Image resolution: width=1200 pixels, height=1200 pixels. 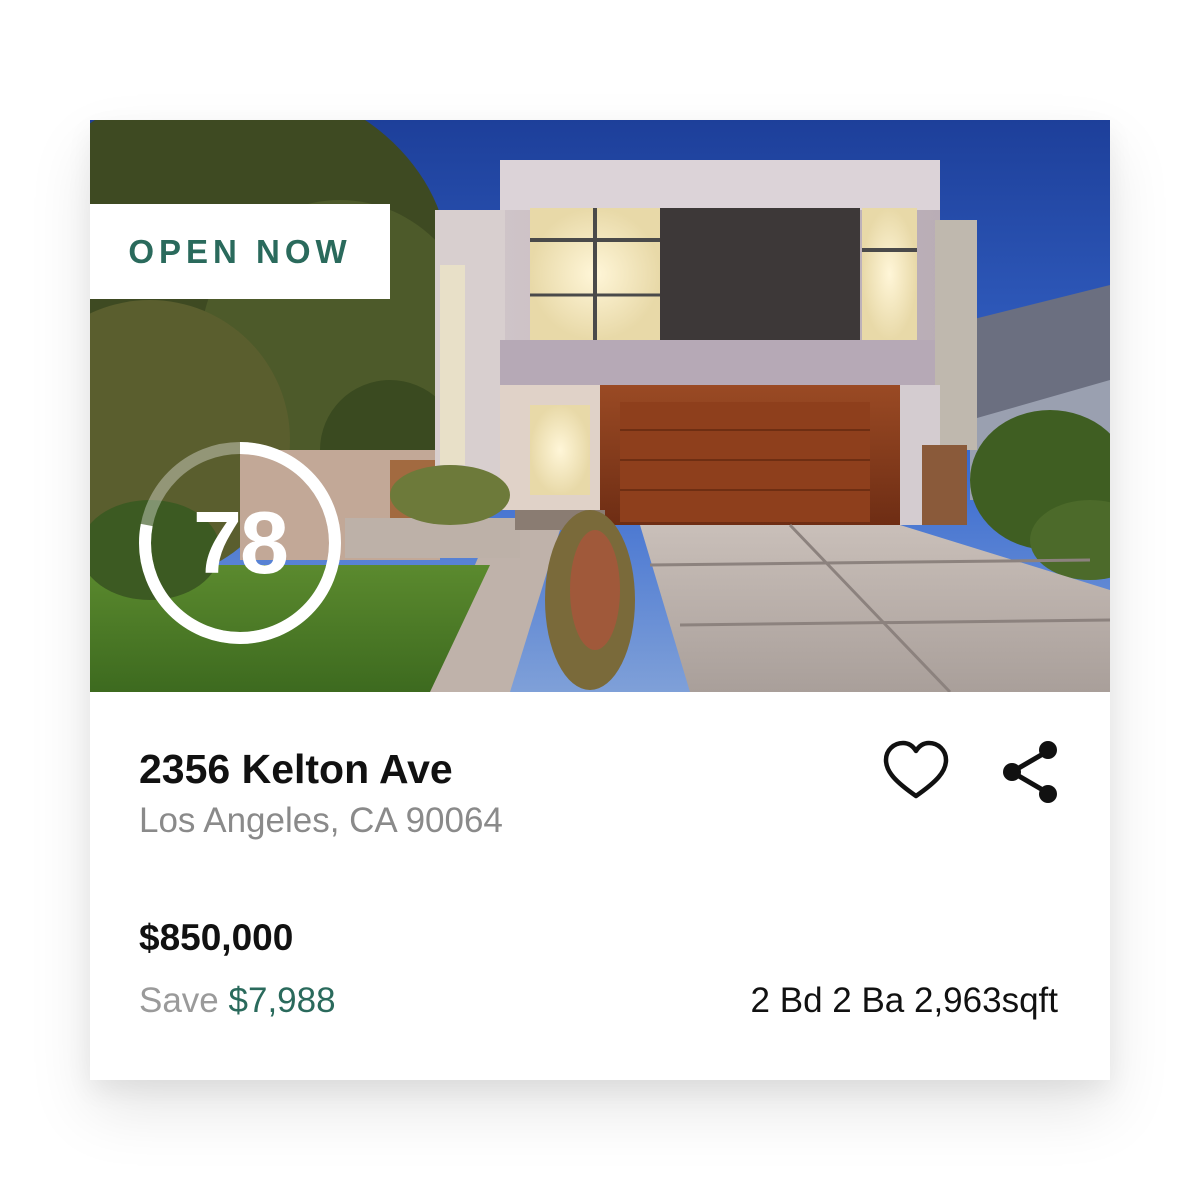 What do you see at coordinates (179, 1000) in the screenshot?
I see `save-label: Save` at bounding box center [179, 1000].